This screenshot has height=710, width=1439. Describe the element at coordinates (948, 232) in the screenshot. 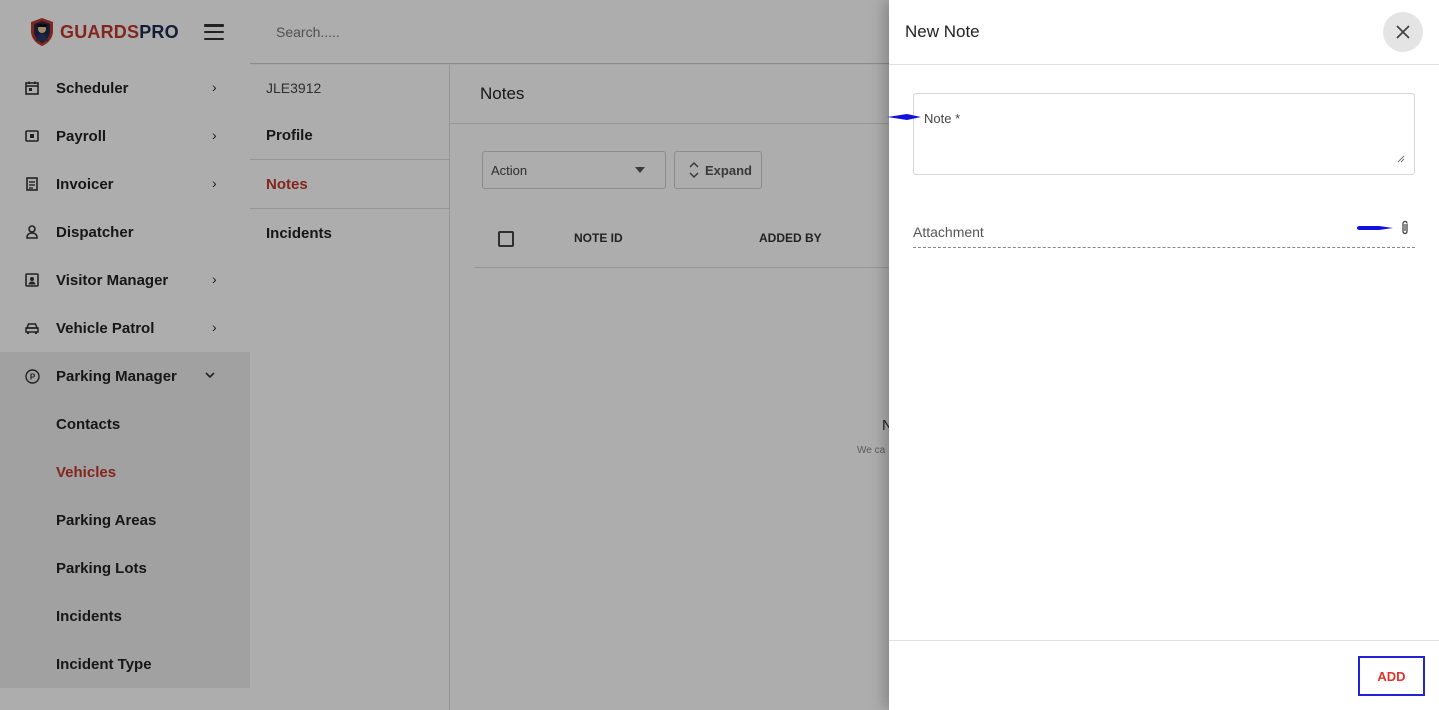

I see `attachment-label: Attachment` at that location.